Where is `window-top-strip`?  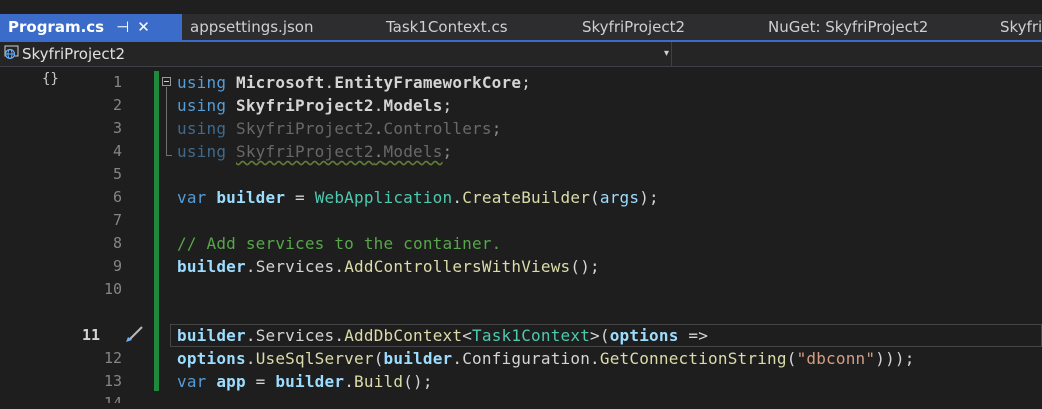
window-top-strip is located at coordinates (521, 7).